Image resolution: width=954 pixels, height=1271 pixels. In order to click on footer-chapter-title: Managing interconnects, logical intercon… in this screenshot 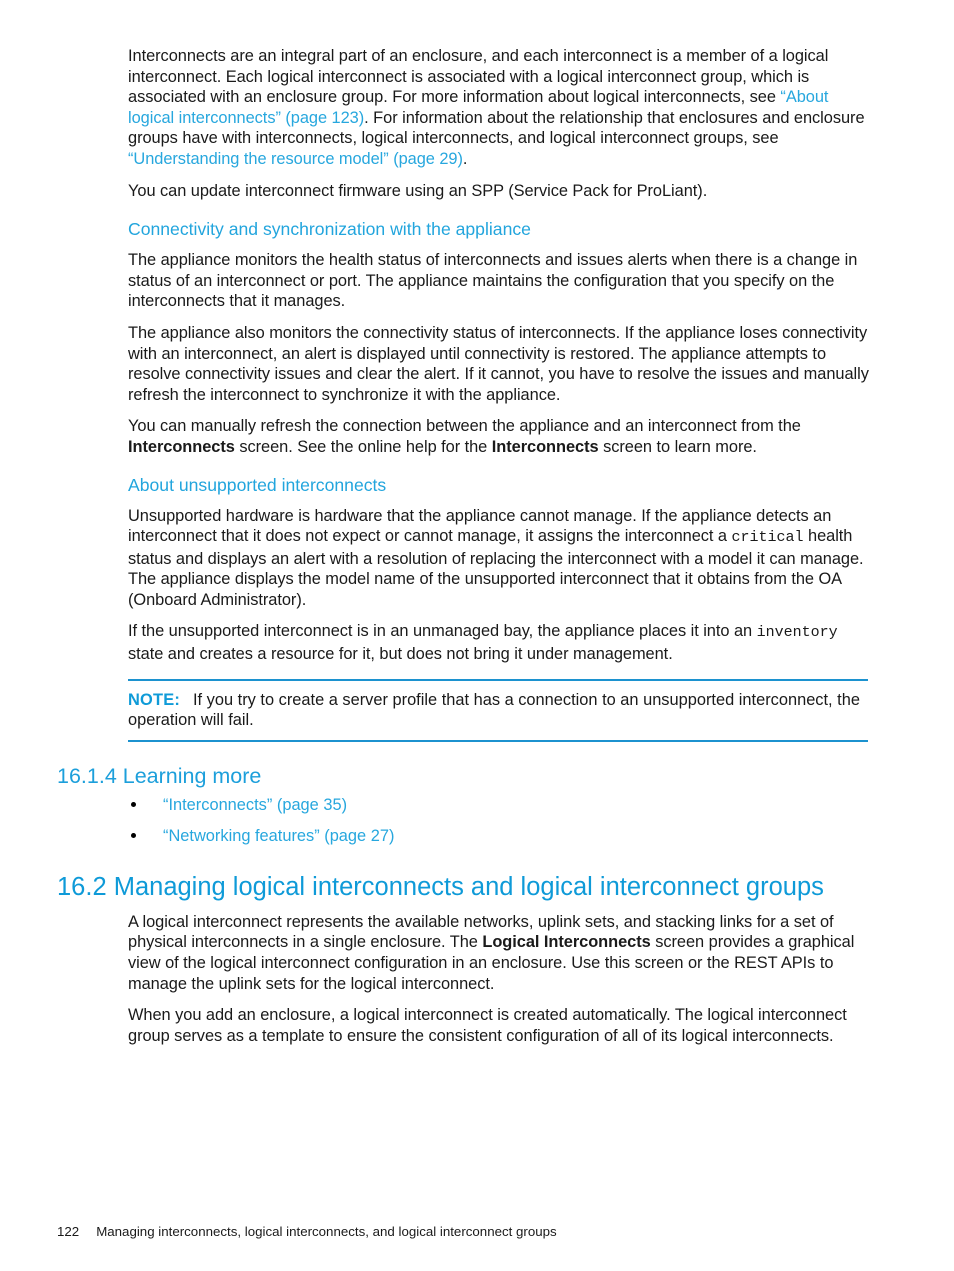, I will do `click(326, 1231)`.